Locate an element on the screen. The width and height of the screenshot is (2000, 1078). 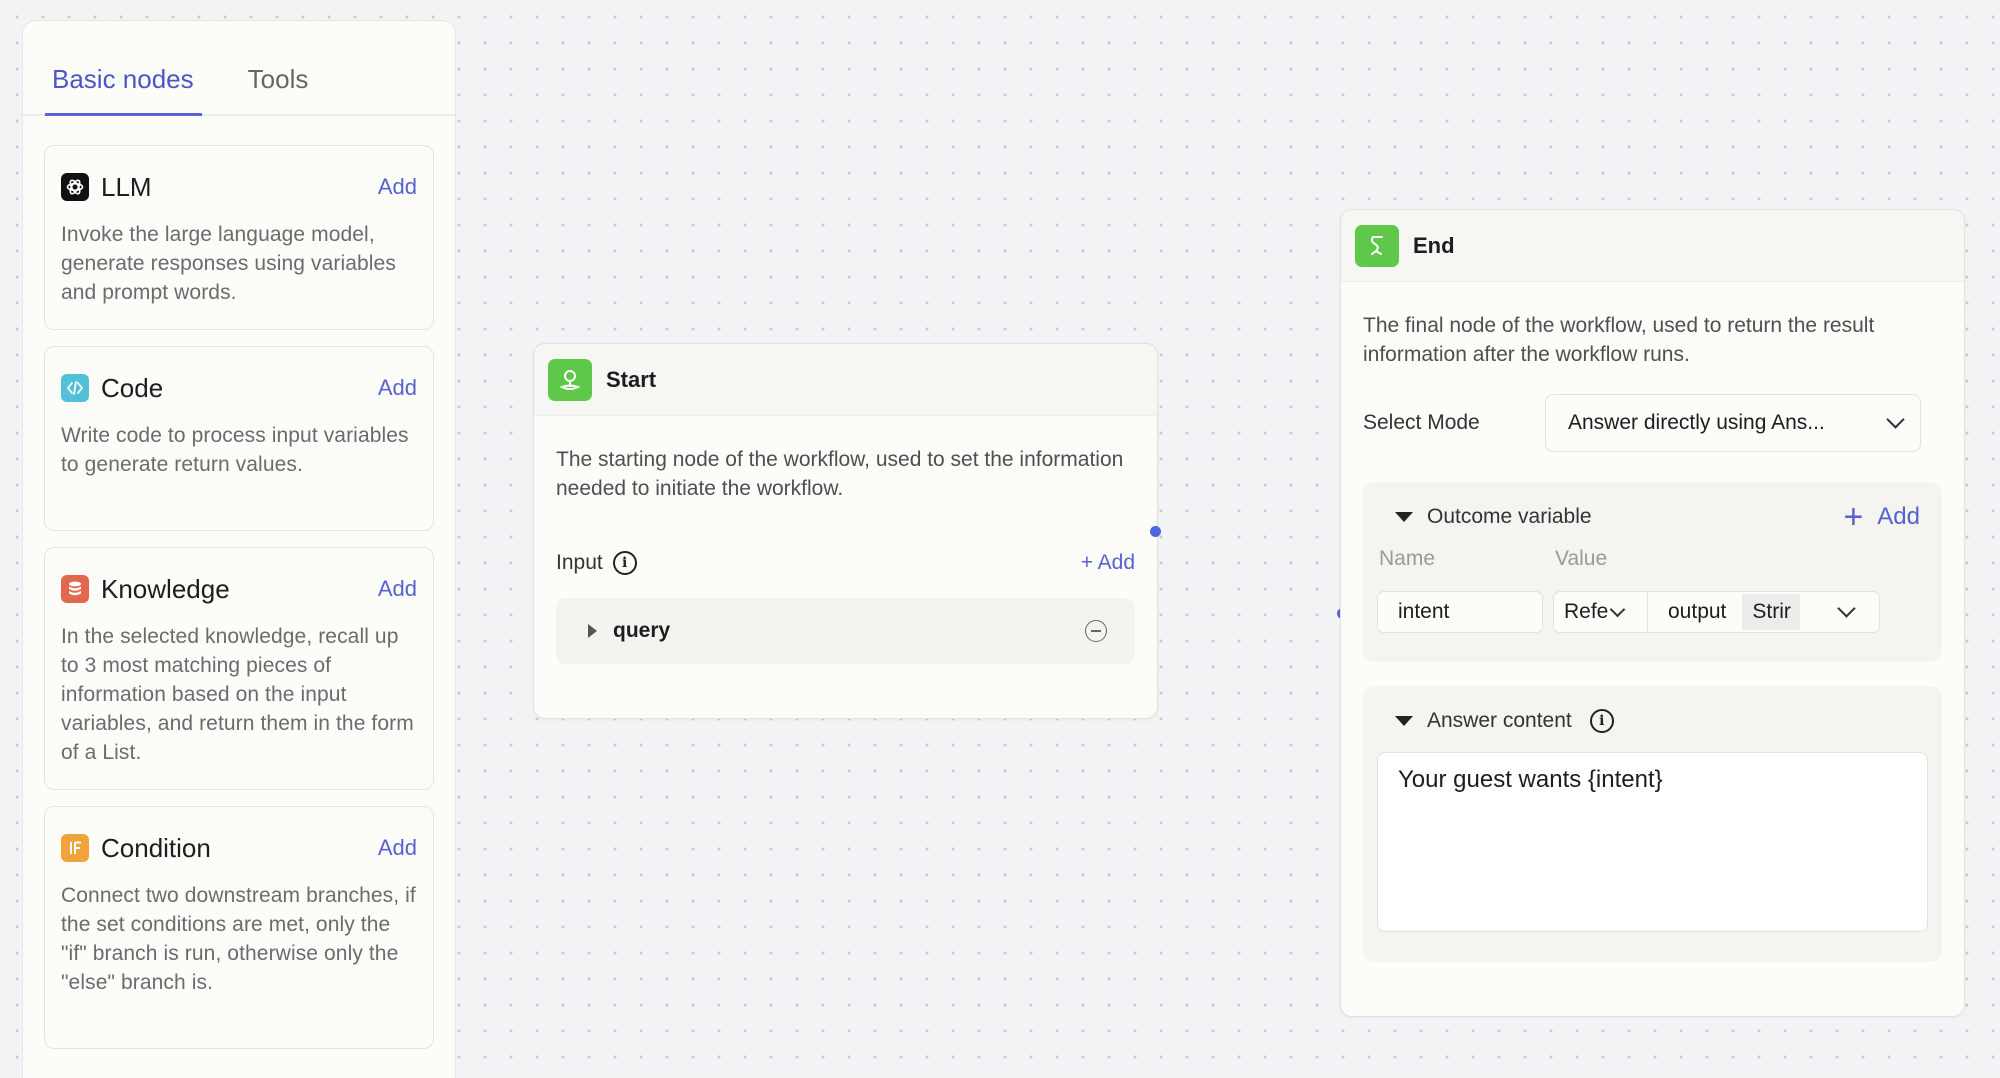
add-condition-button: Add is located at coordinates (397, 848).